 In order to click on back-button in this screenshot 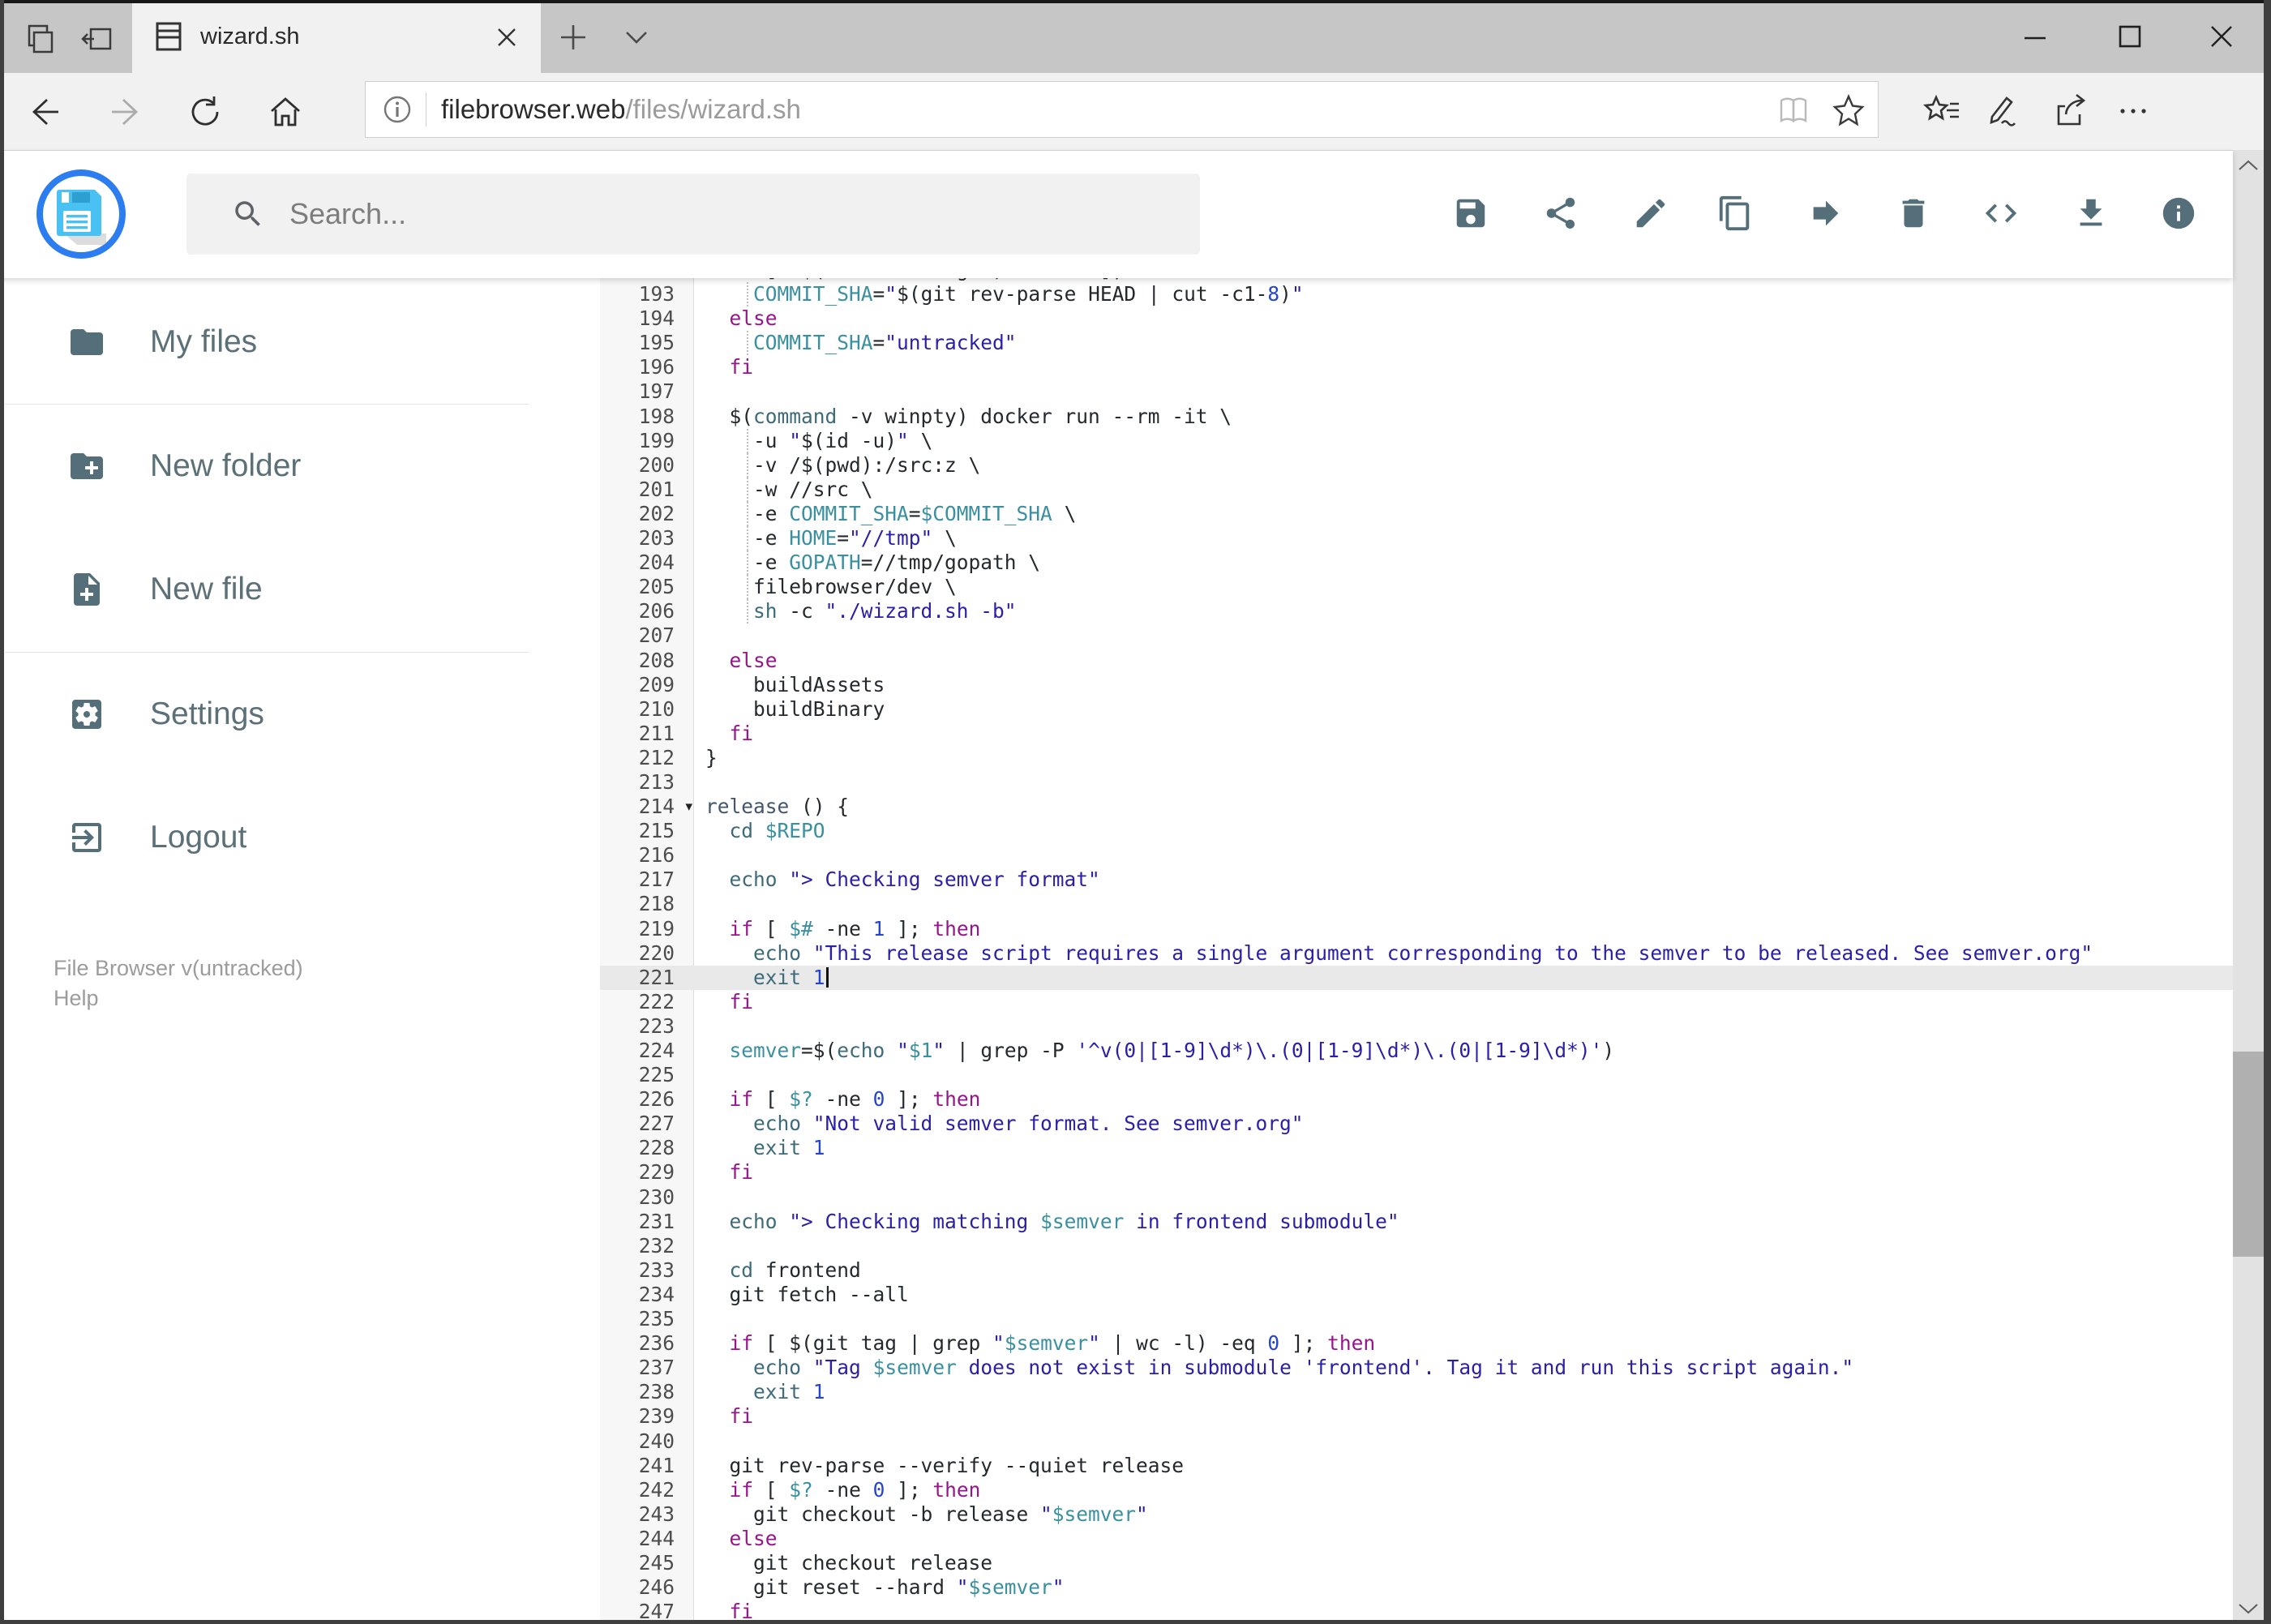, I will do `click(44, 112)`.